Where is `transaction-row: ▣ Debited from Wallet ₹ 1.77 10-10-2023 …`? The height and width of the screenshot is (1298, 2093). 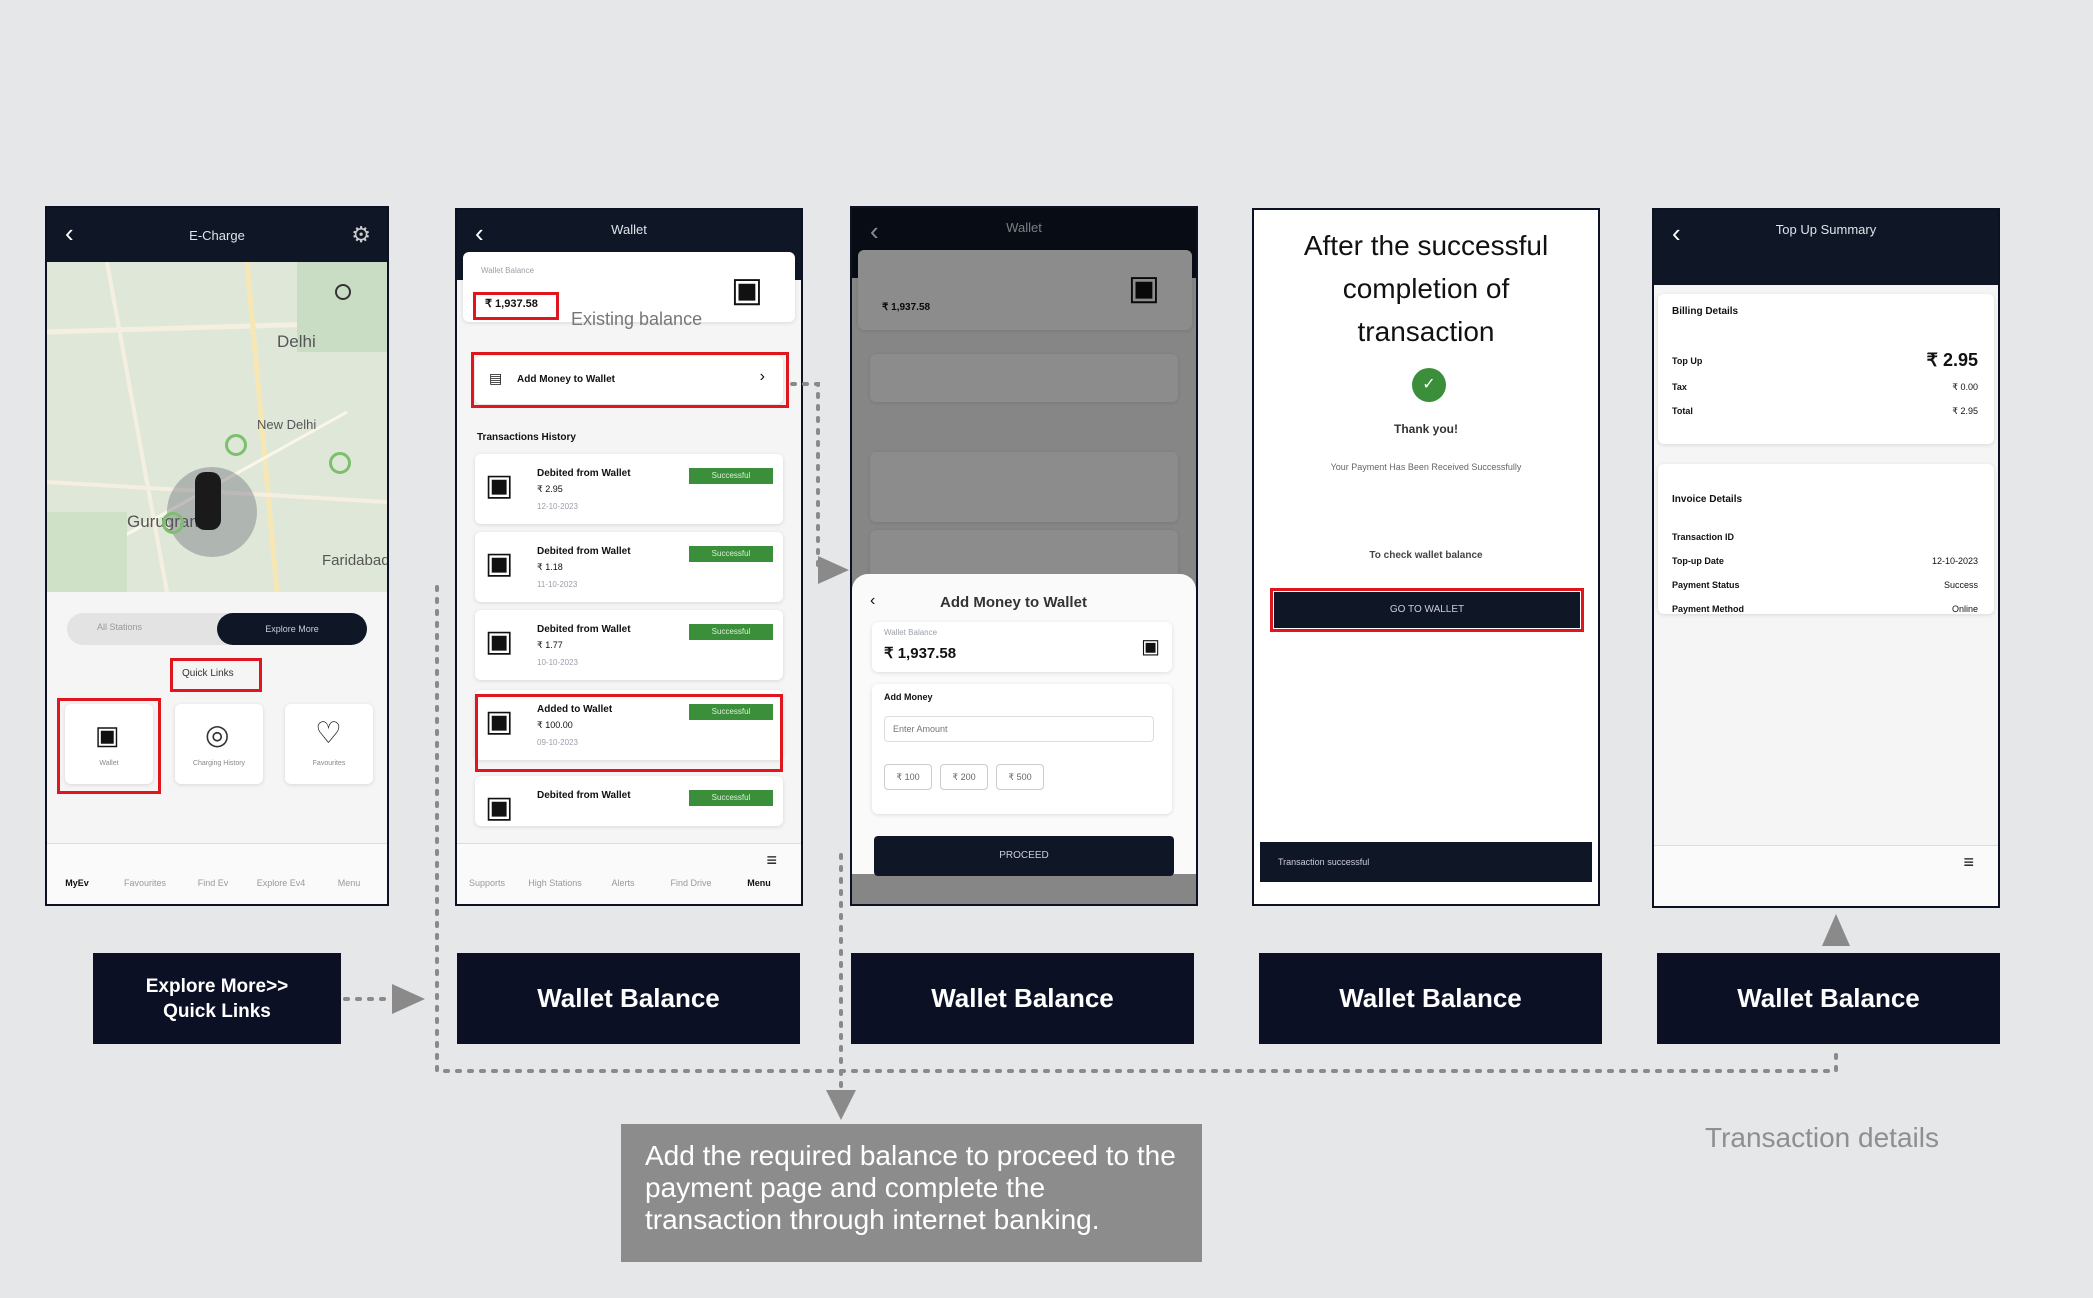
transaction-row: ▣ Debited from Wallet ₹ 1.77 10-10-2023 … is located at coordinates (629, 645).